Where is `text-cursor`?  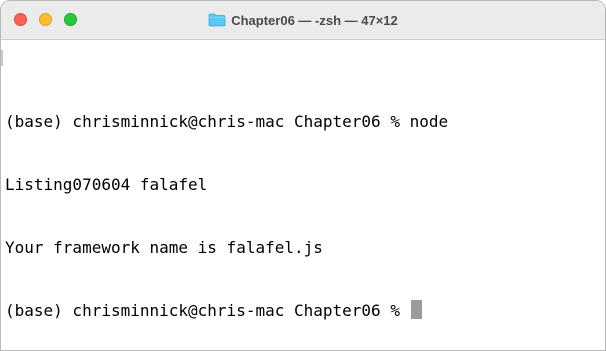 text-cursor is located at coordinates (416, 309).